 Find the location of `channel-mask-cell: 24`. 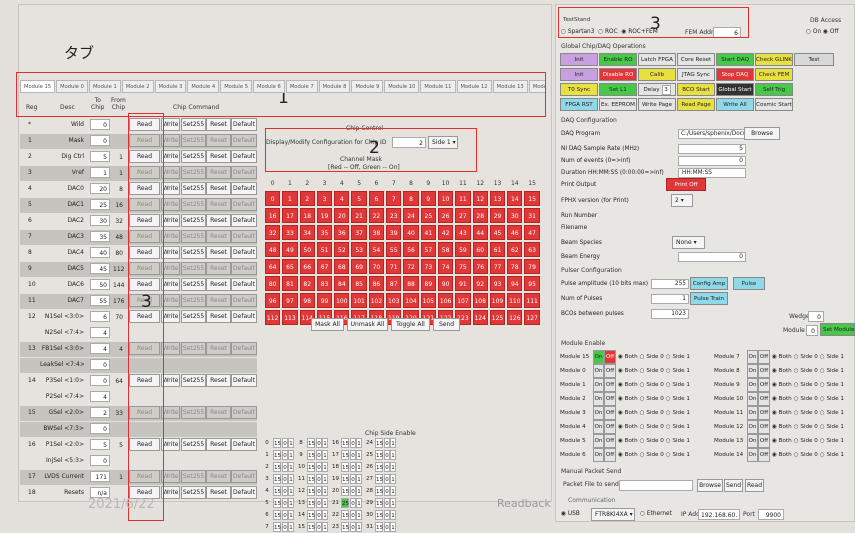

channel-mask-cell: 24 is located at coordinates (411, 215).